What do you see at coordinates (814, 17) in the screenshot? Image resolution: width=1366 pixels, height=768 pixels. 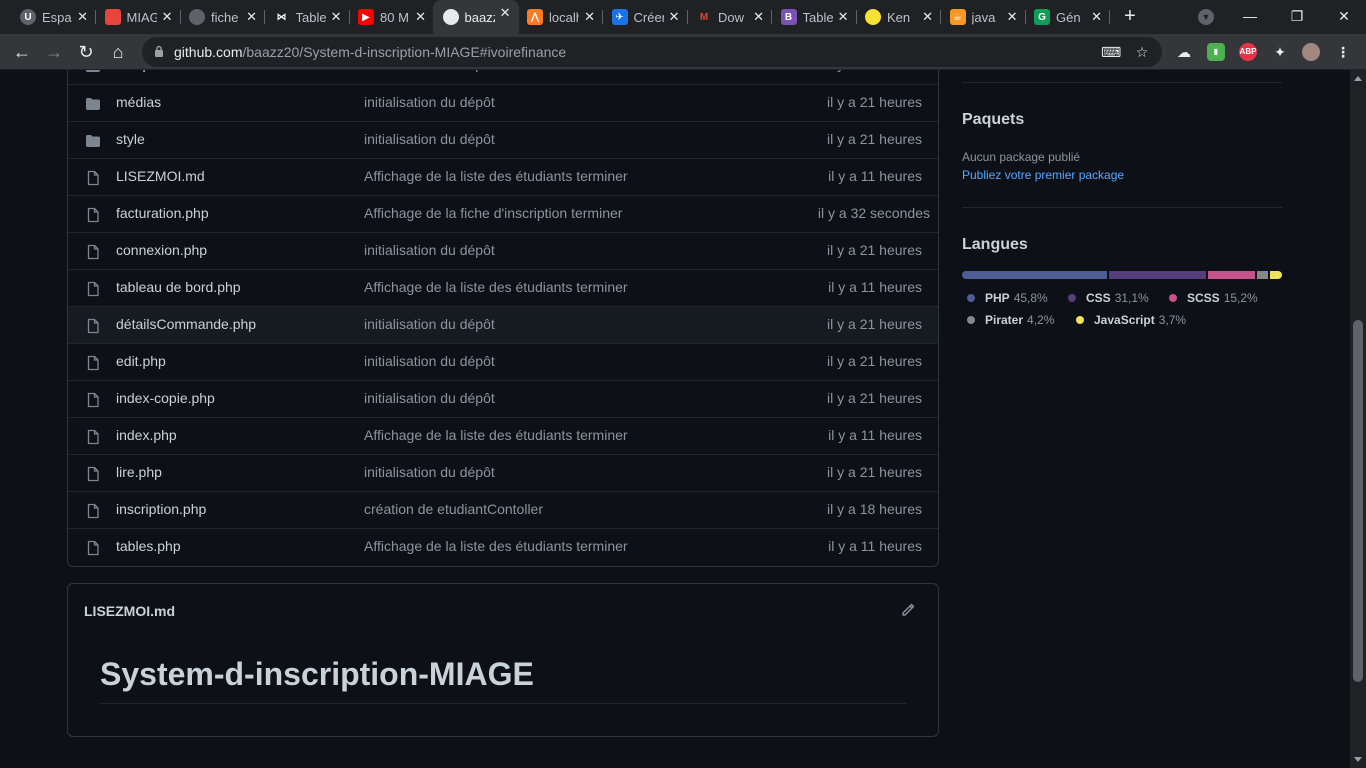 I see `browser-tab: B Table ✕` at bounding box center [814, 17].